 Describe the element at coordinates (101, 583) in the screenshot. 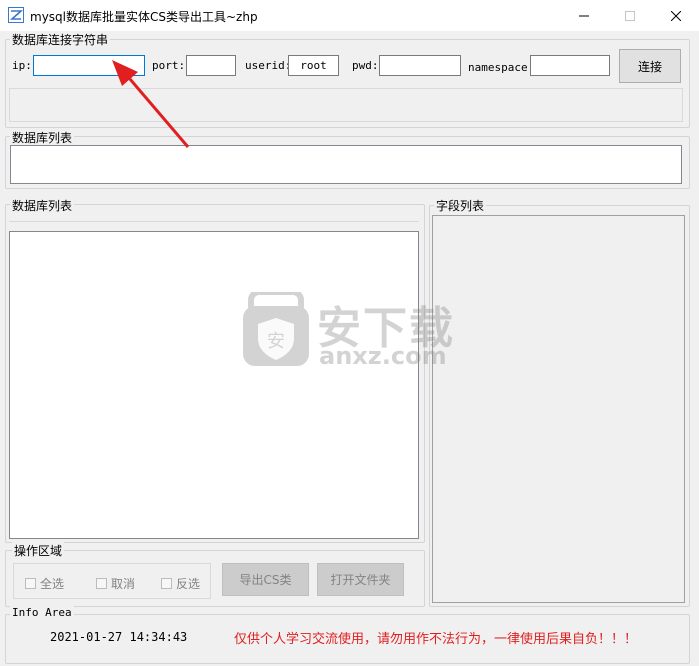

I see `cancel-box` at that location.